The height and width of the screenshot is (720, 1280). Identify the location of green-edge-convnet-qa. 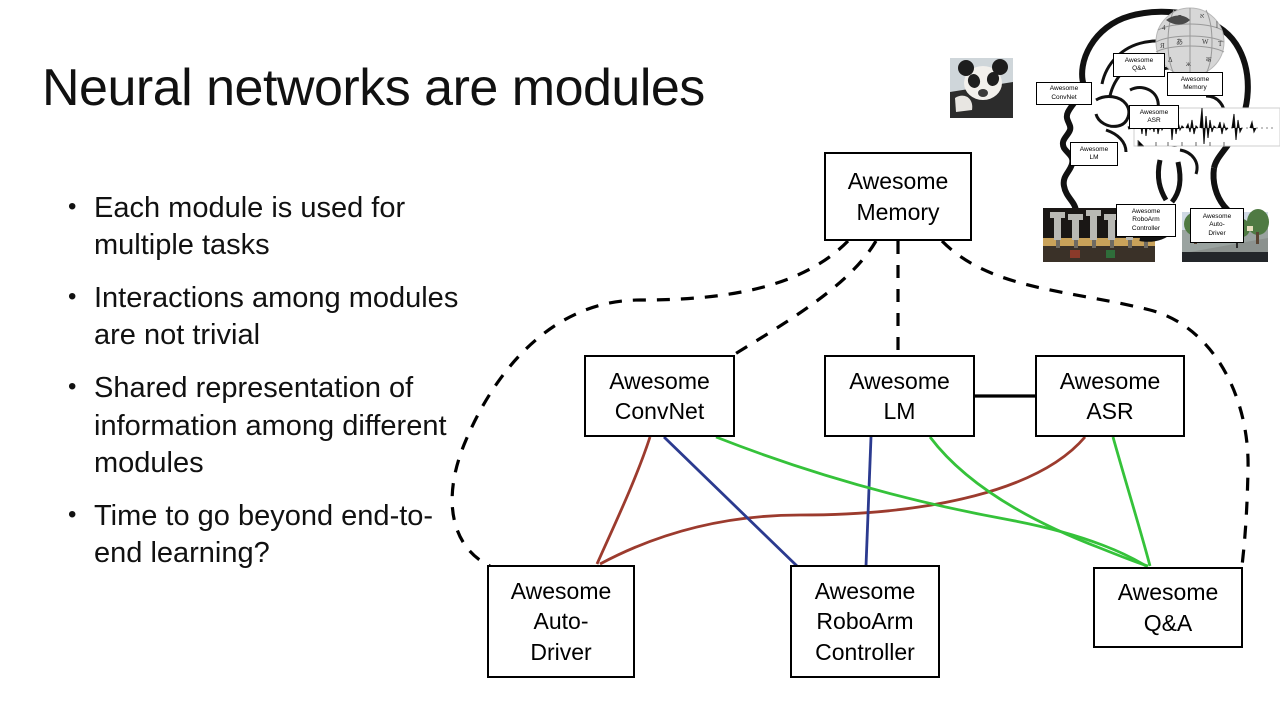
(931, 501).